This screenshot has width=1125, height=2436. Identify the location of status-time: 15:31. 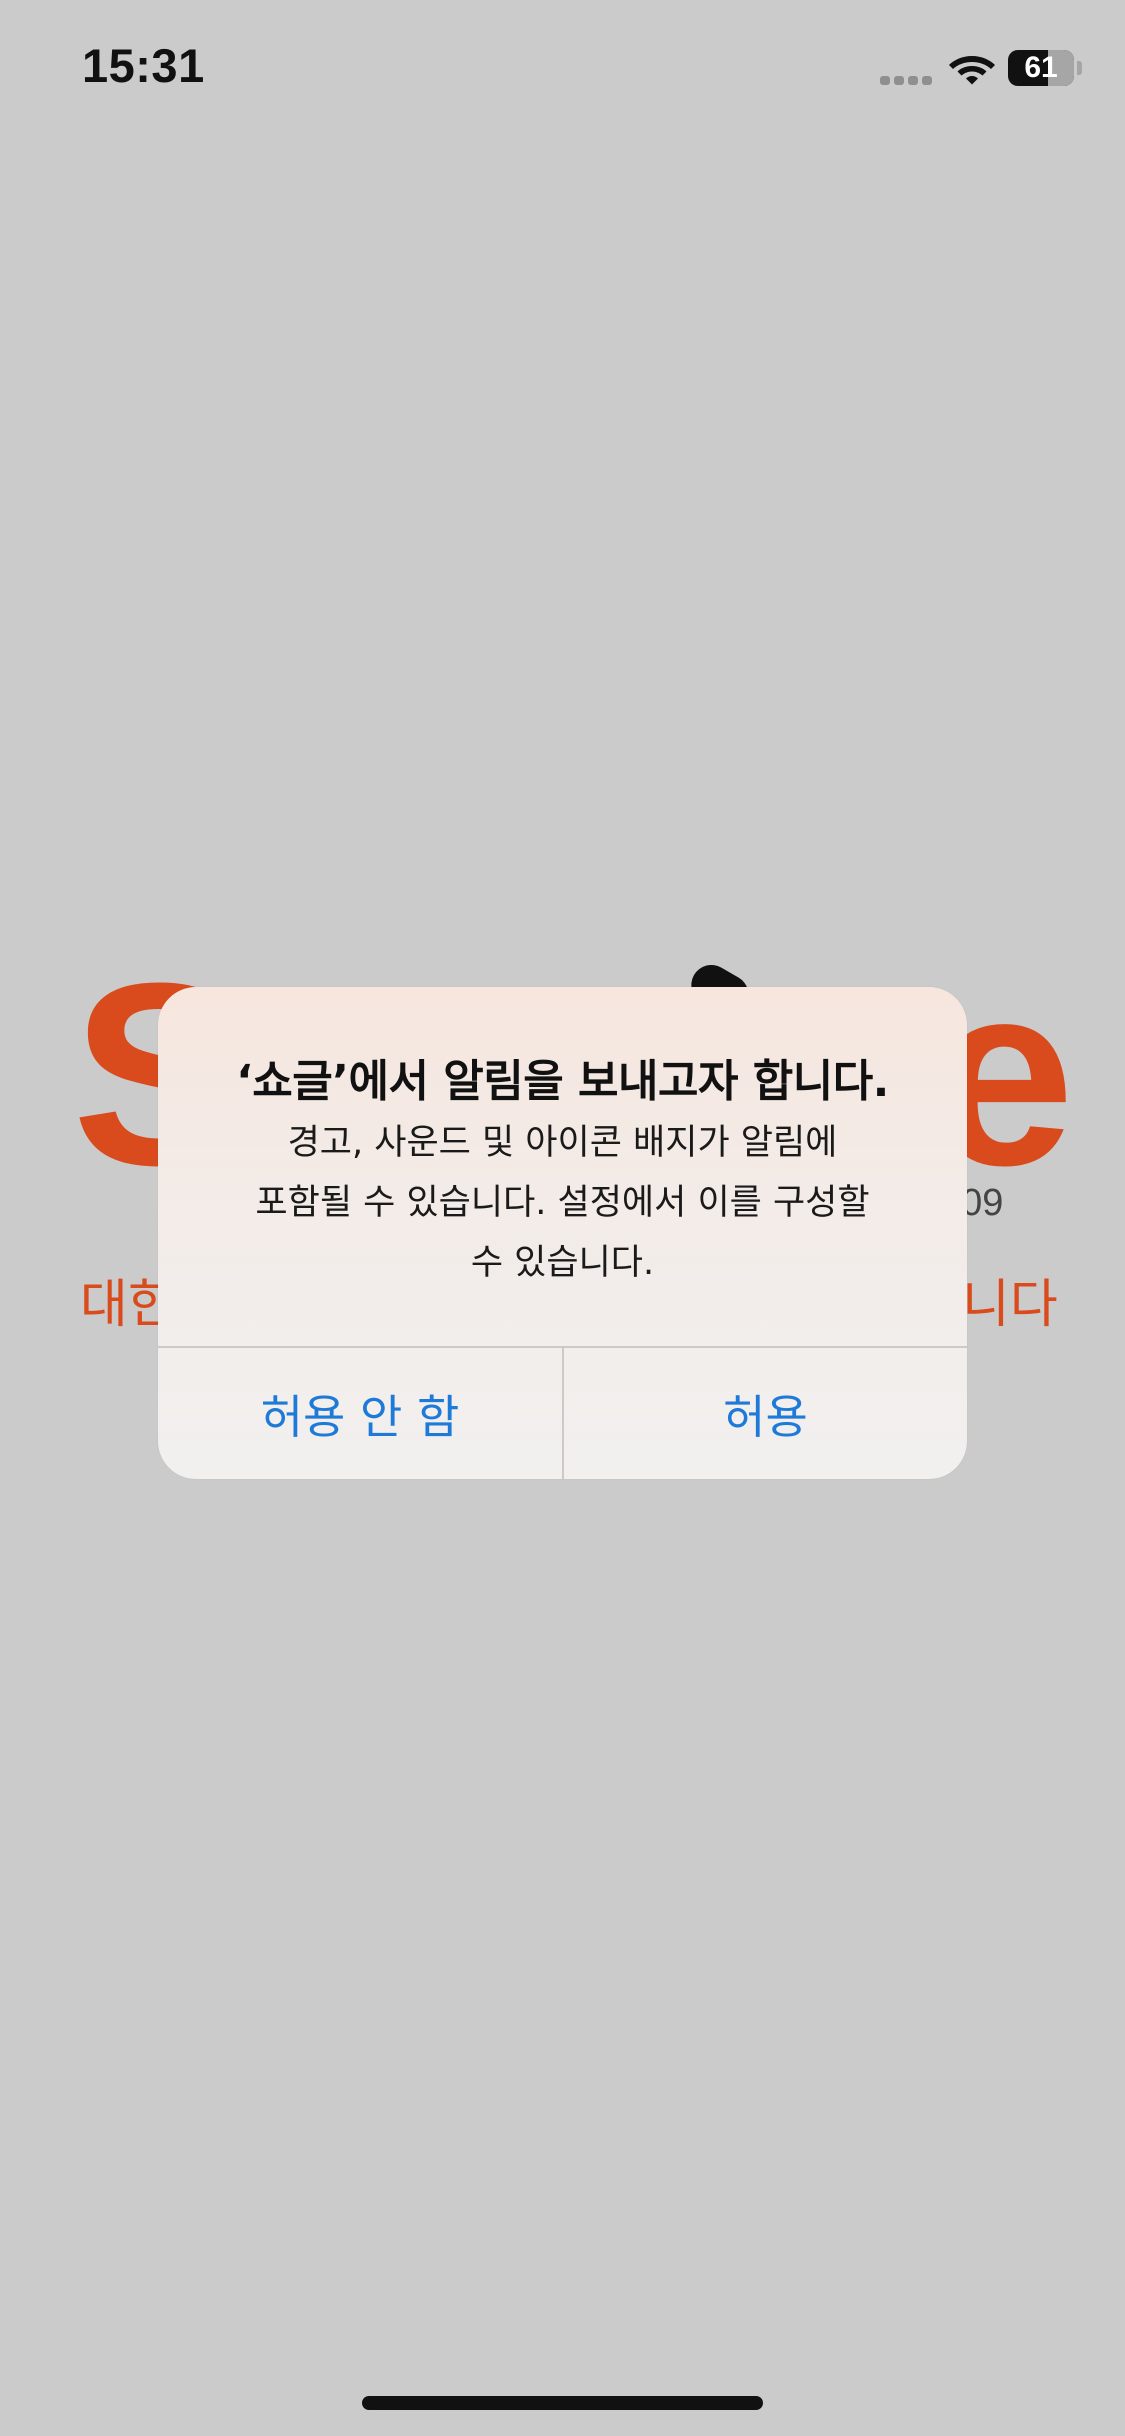
(143, 65).